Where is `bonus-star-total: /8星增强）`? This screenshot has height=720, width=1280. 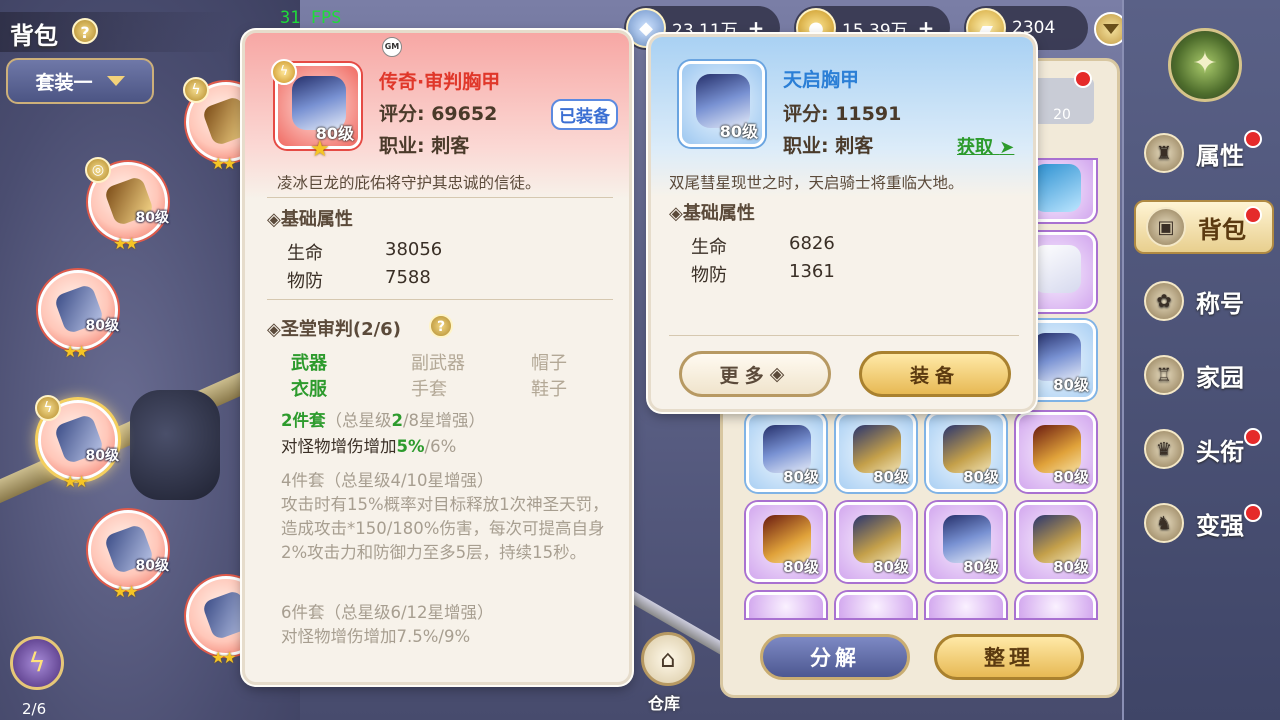 bonus-star-total: /8星增强） is located at coordinates (444, 420).